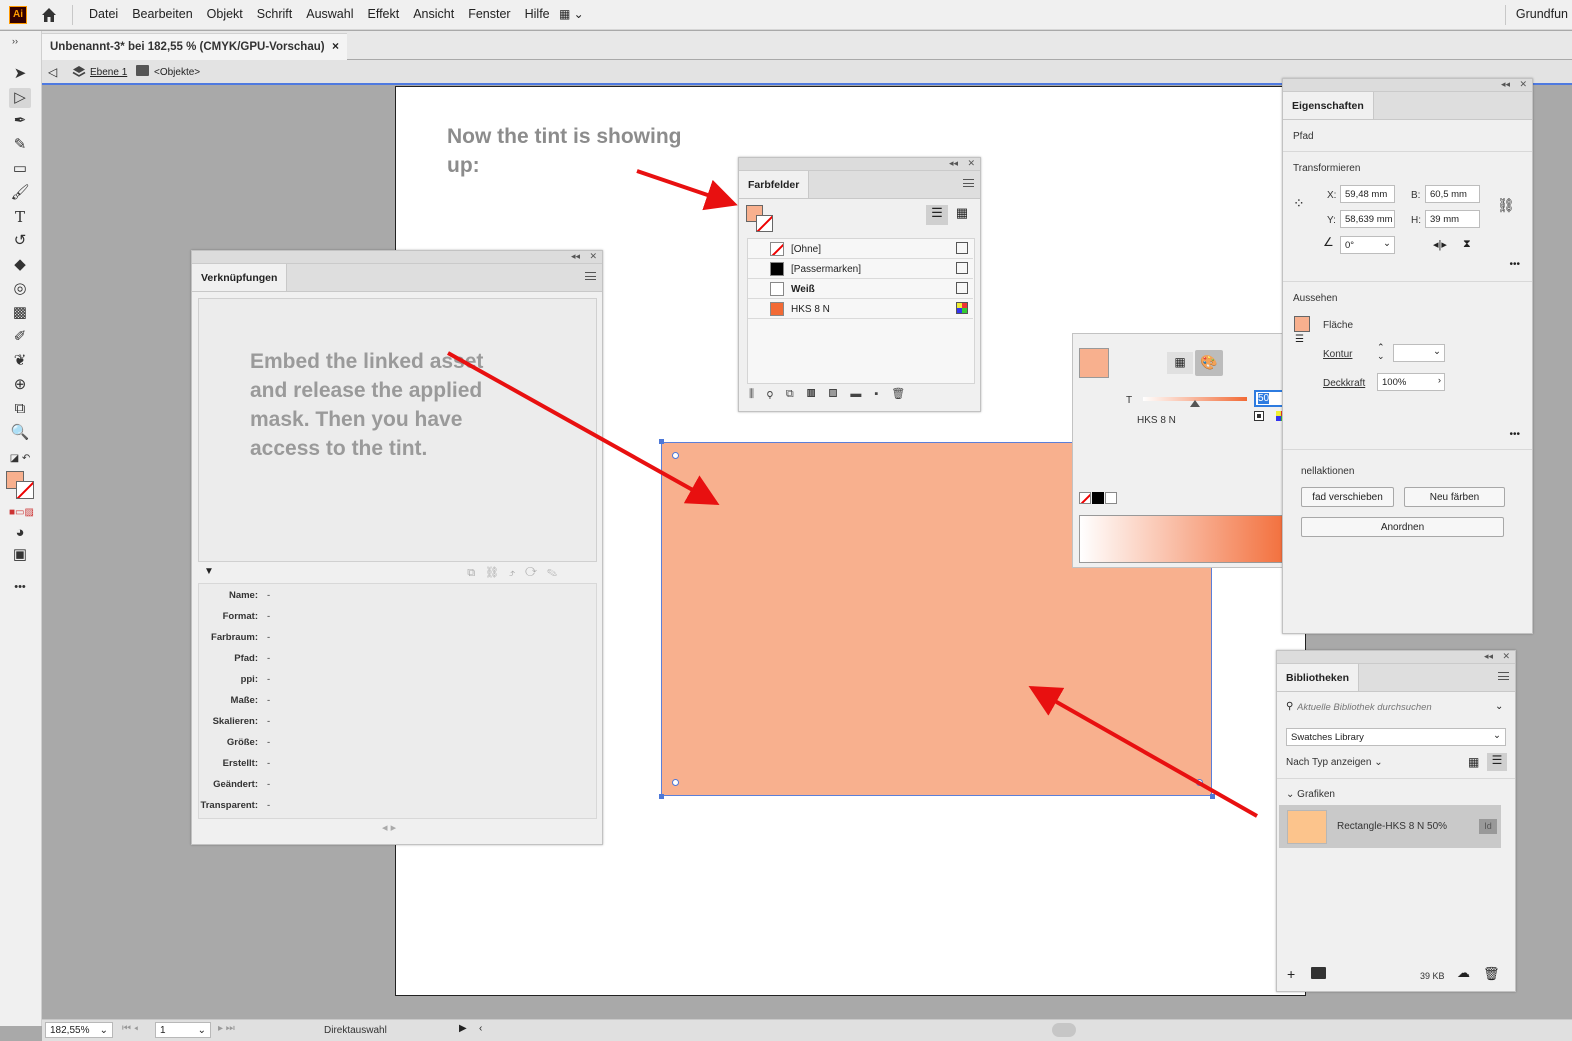 The width and height of the screenshot is (1572, 1041). I want to click on menu-8: Hilfe, so click(537, 14).